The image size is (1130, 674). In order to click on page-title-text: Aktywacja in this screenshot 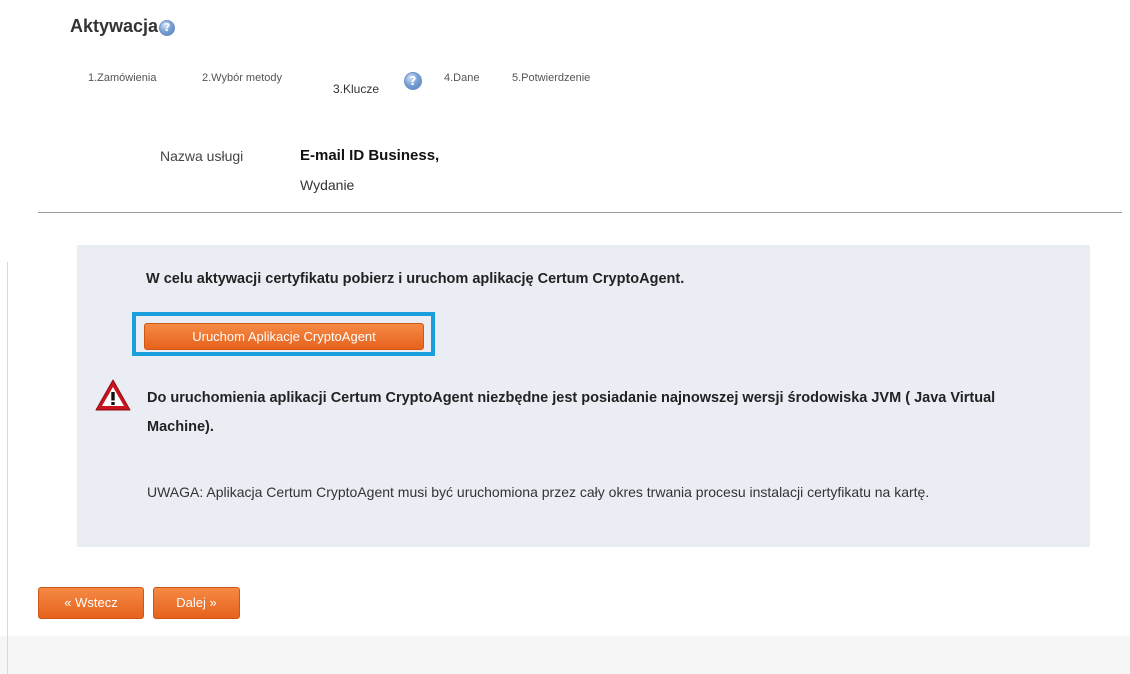, I will do `click(114, 26)`.